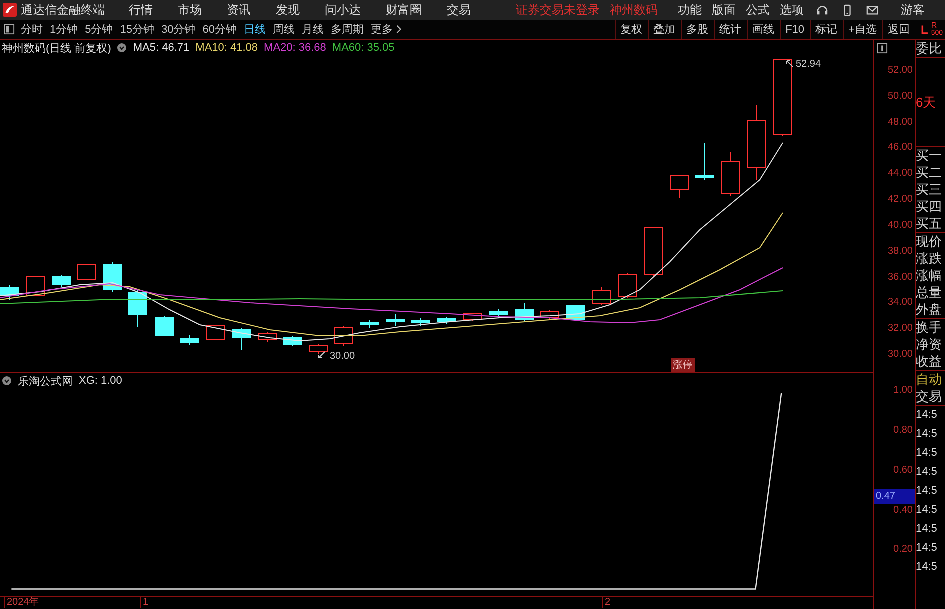 The width and height of the screenshot is (945, 609). What do you see at coordinates (929, 309) in the screenshot?
I see `quote-label: 外盘` at bounding box center [929, 309].